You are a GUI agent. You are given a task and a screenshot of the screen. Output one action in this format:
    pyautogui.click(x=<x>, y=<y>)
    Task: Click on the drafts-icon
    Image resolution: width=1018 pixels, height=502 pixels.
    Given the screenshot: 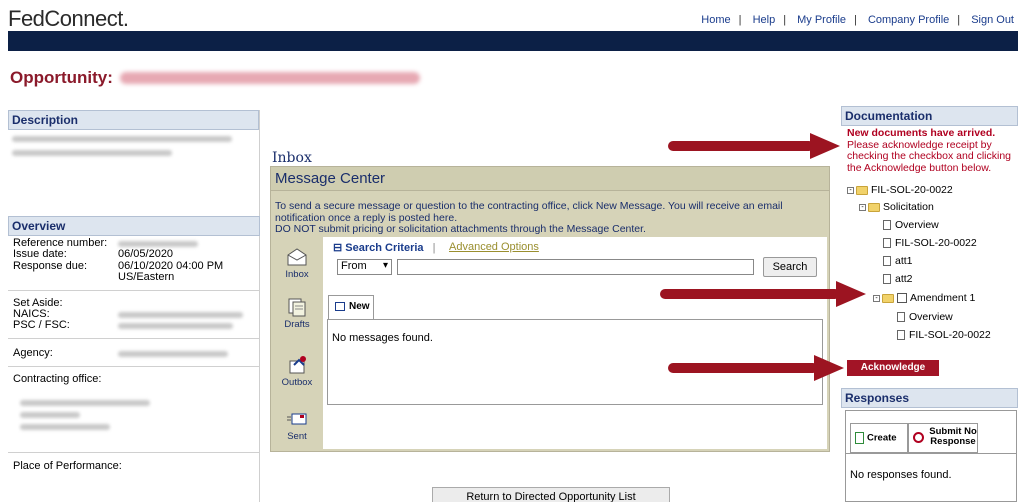 What is the action you would take?
    pyautogui.click(x=297, y=307)
    